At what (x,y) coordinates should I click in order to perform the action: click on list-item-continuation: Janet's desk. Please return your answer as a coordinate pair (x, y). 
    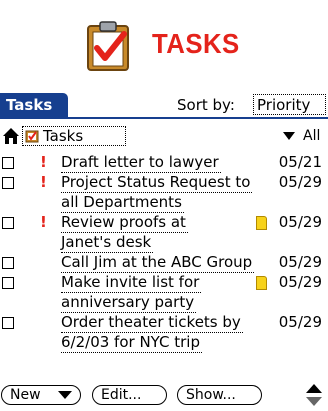
    Looking at the image, I should click on (164, 243).